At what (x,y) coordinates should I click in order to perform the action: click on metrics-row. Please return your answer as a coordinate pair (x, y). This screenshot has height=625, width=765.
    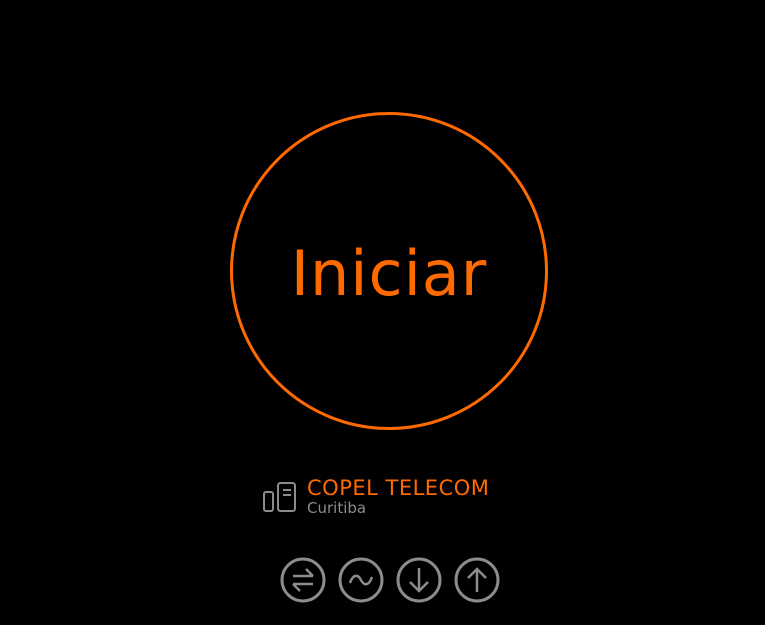
    Looking at the image, I should click on (396, 580).